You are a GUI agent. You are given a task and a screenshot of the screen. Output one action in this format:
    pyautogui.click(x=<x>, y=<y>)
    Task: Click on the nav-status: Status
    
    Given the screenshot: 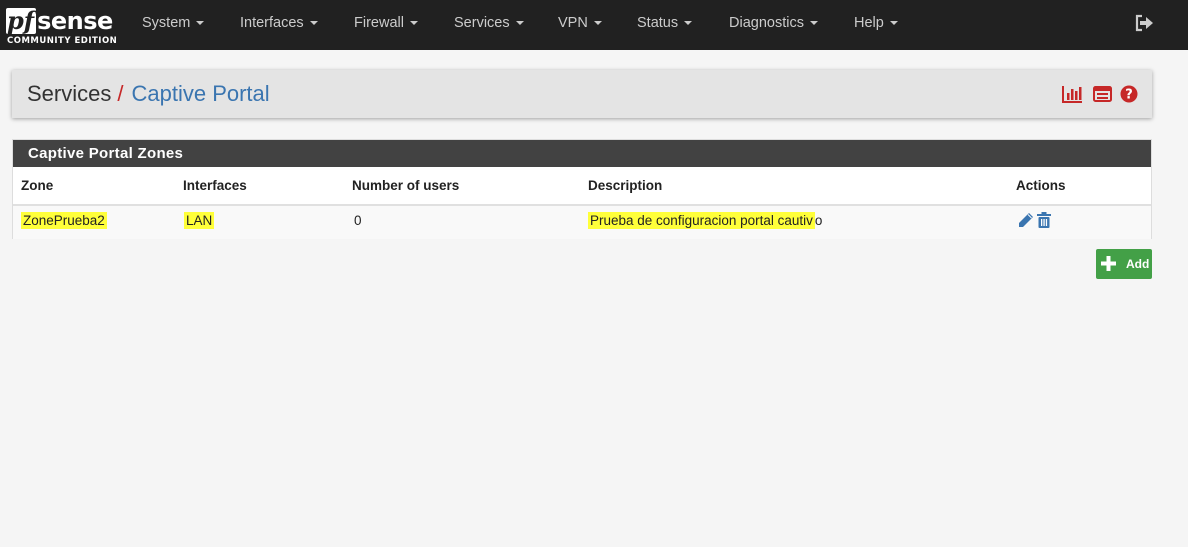 What is the action you would take?
    pyautogui.click(x=665, y=25)
    